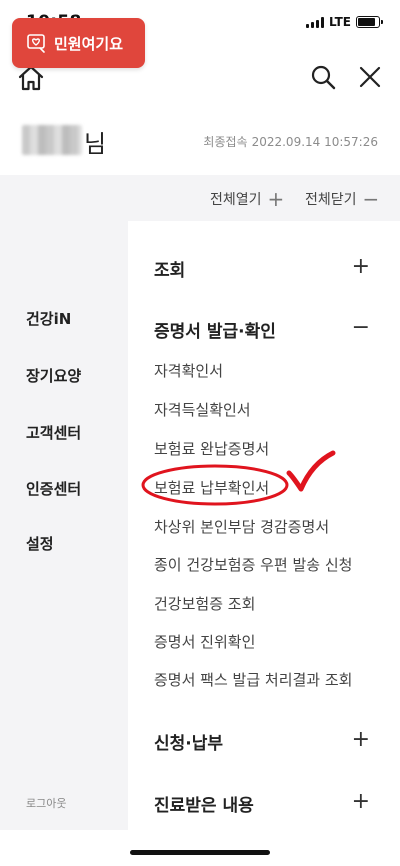 This screenshot has height=866, width=400. What do you see at coordinates (211, 487) in the screenshot?
I see `menu-item-payment-confirmation: 보험료 납부확인서` at bounding box center [211, 487].